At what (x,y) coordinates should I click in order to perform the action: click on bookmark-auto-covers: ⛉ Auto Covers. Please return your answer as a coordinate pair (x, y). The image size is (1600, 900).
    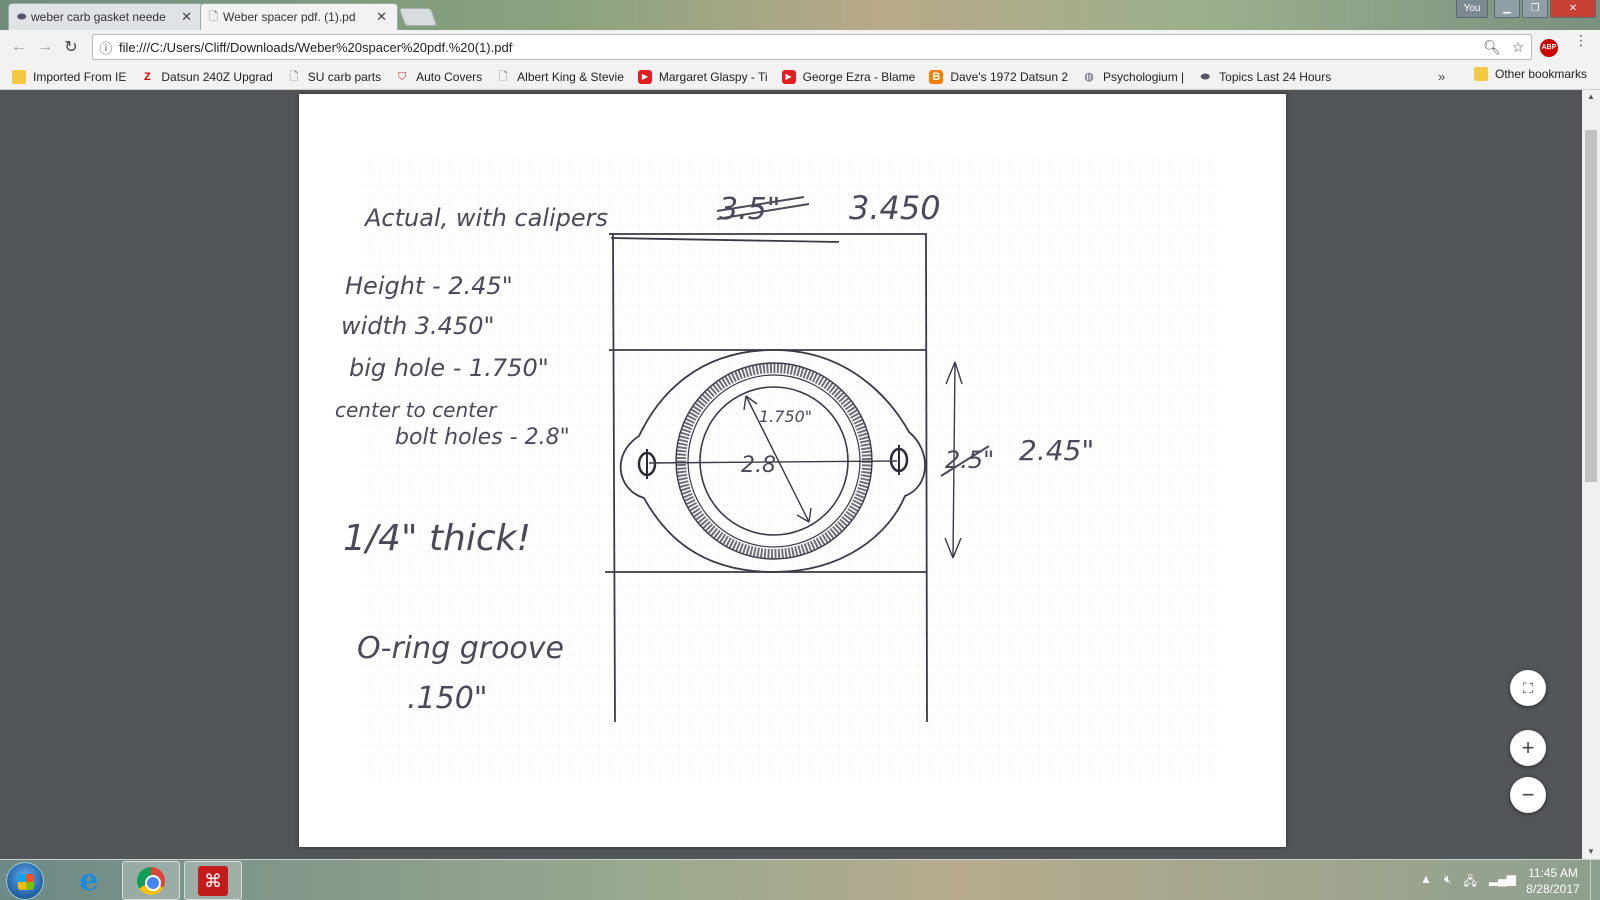
    Looking at the image, I should click on (438, 77).